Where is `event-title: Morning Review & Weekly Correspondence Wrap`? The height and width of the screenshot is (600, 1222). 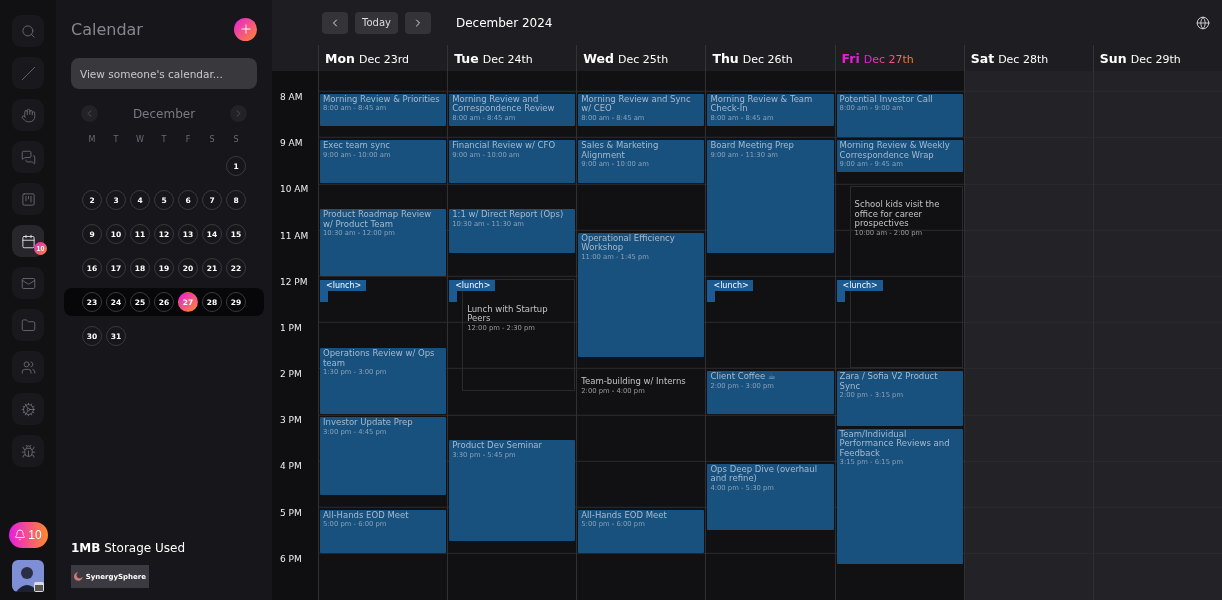
event-title: Morning Review & Weekly Correspondence Wrap is located at coordinates (895, 151).